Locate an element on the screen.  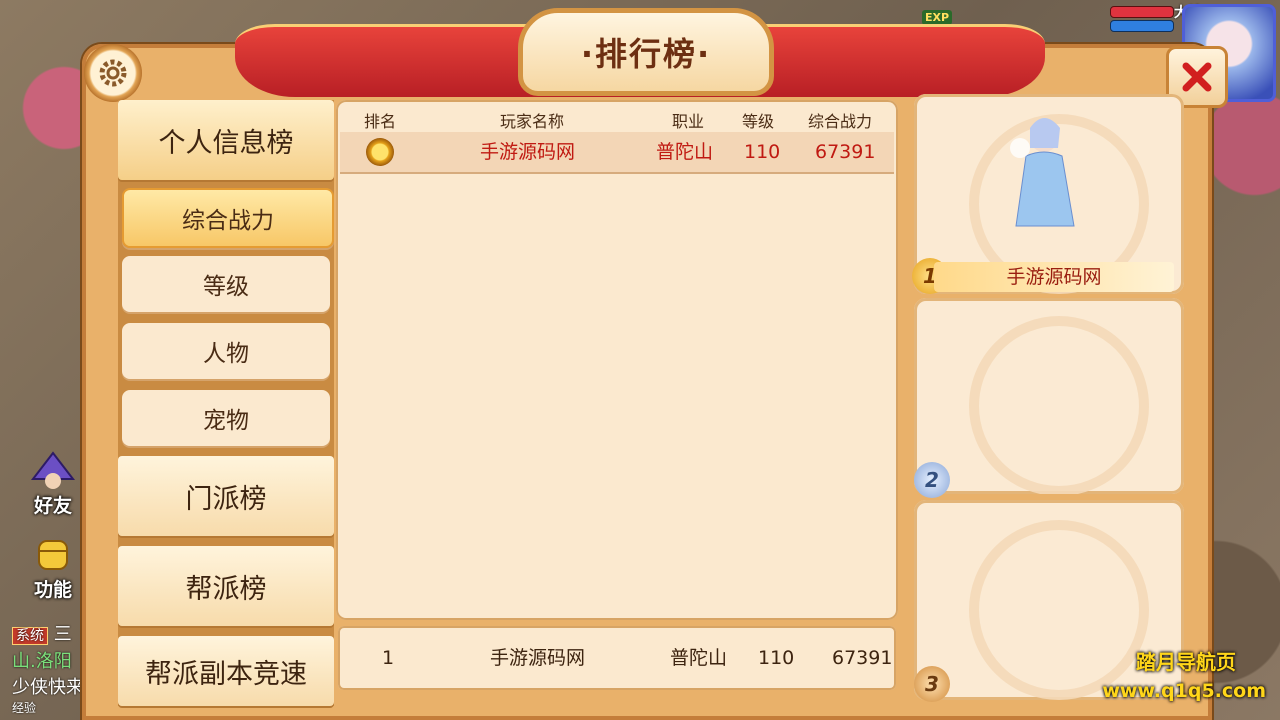
friends-label: 好友 is located at coordinates (52, 506).